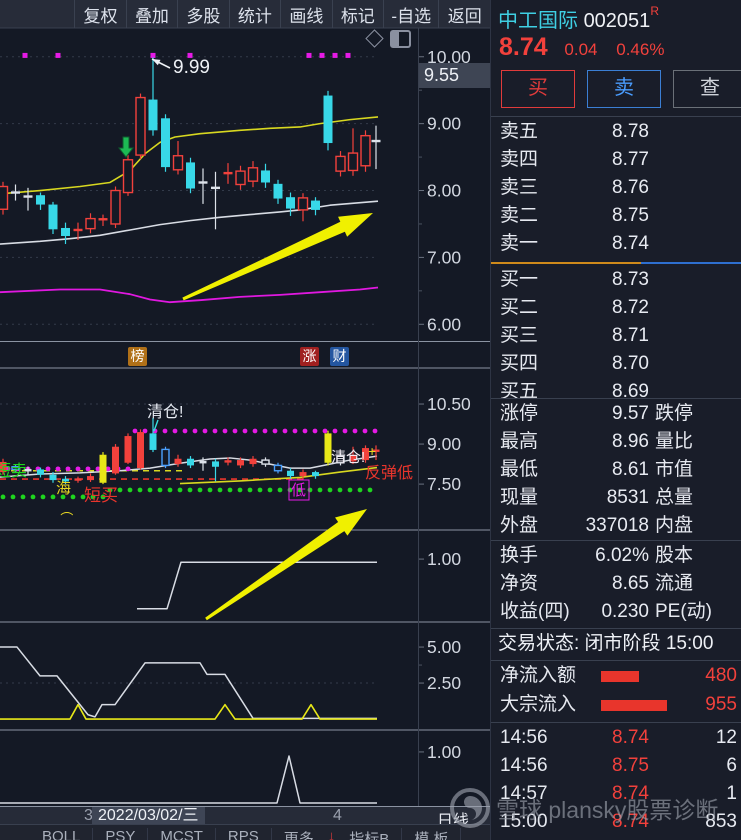 The height and width of the screenshot is (840, 741). Describe the element at coordinates (630, 187) in the screenshot. I see `ask3-price: 8.76` at that location.